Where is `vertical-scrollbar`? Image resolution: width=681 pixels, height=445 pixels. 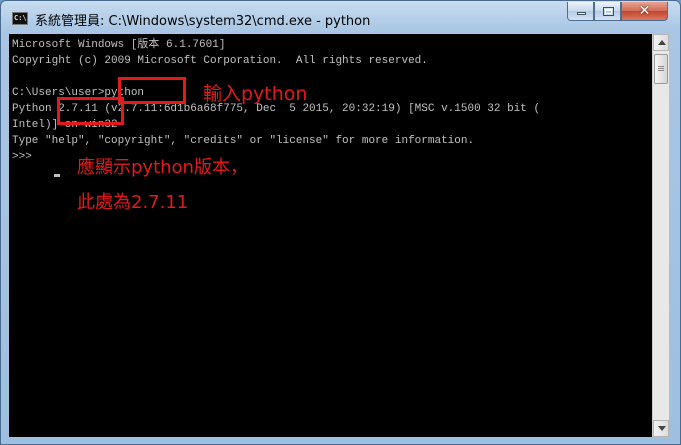
vertical-scrollbar is located at coordinates (660, 235).